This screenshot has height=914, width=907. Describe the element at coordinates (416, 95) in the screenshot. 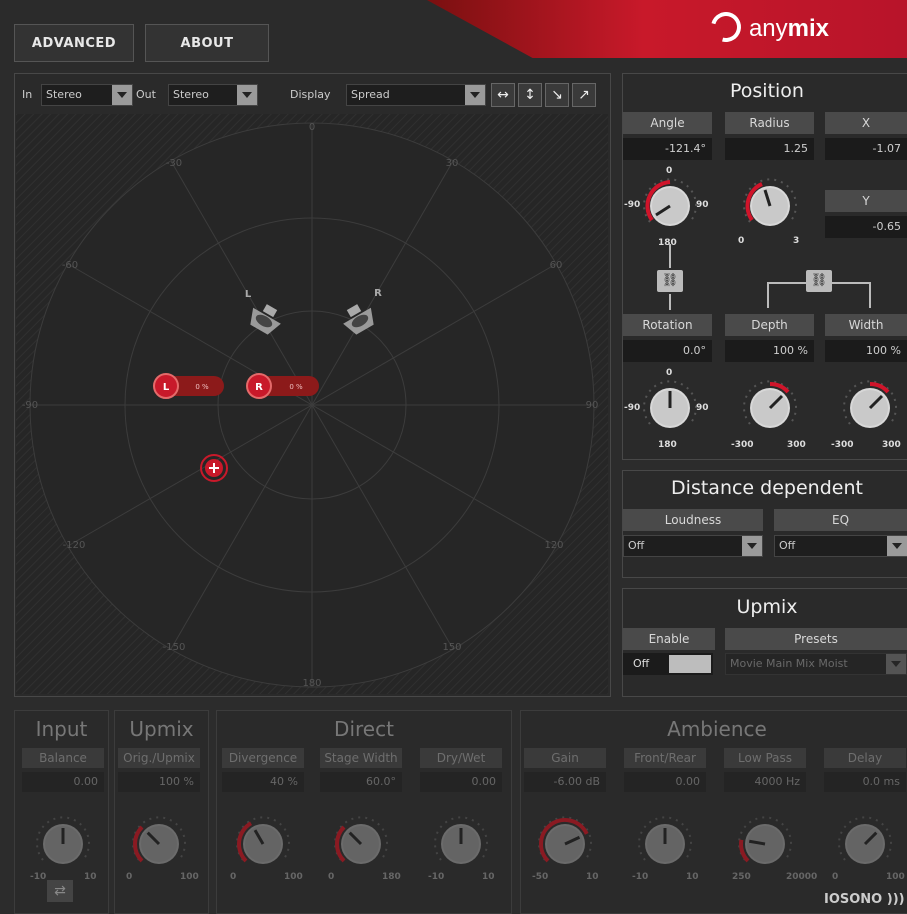

I see `display-mode-select: Spread` at that location.